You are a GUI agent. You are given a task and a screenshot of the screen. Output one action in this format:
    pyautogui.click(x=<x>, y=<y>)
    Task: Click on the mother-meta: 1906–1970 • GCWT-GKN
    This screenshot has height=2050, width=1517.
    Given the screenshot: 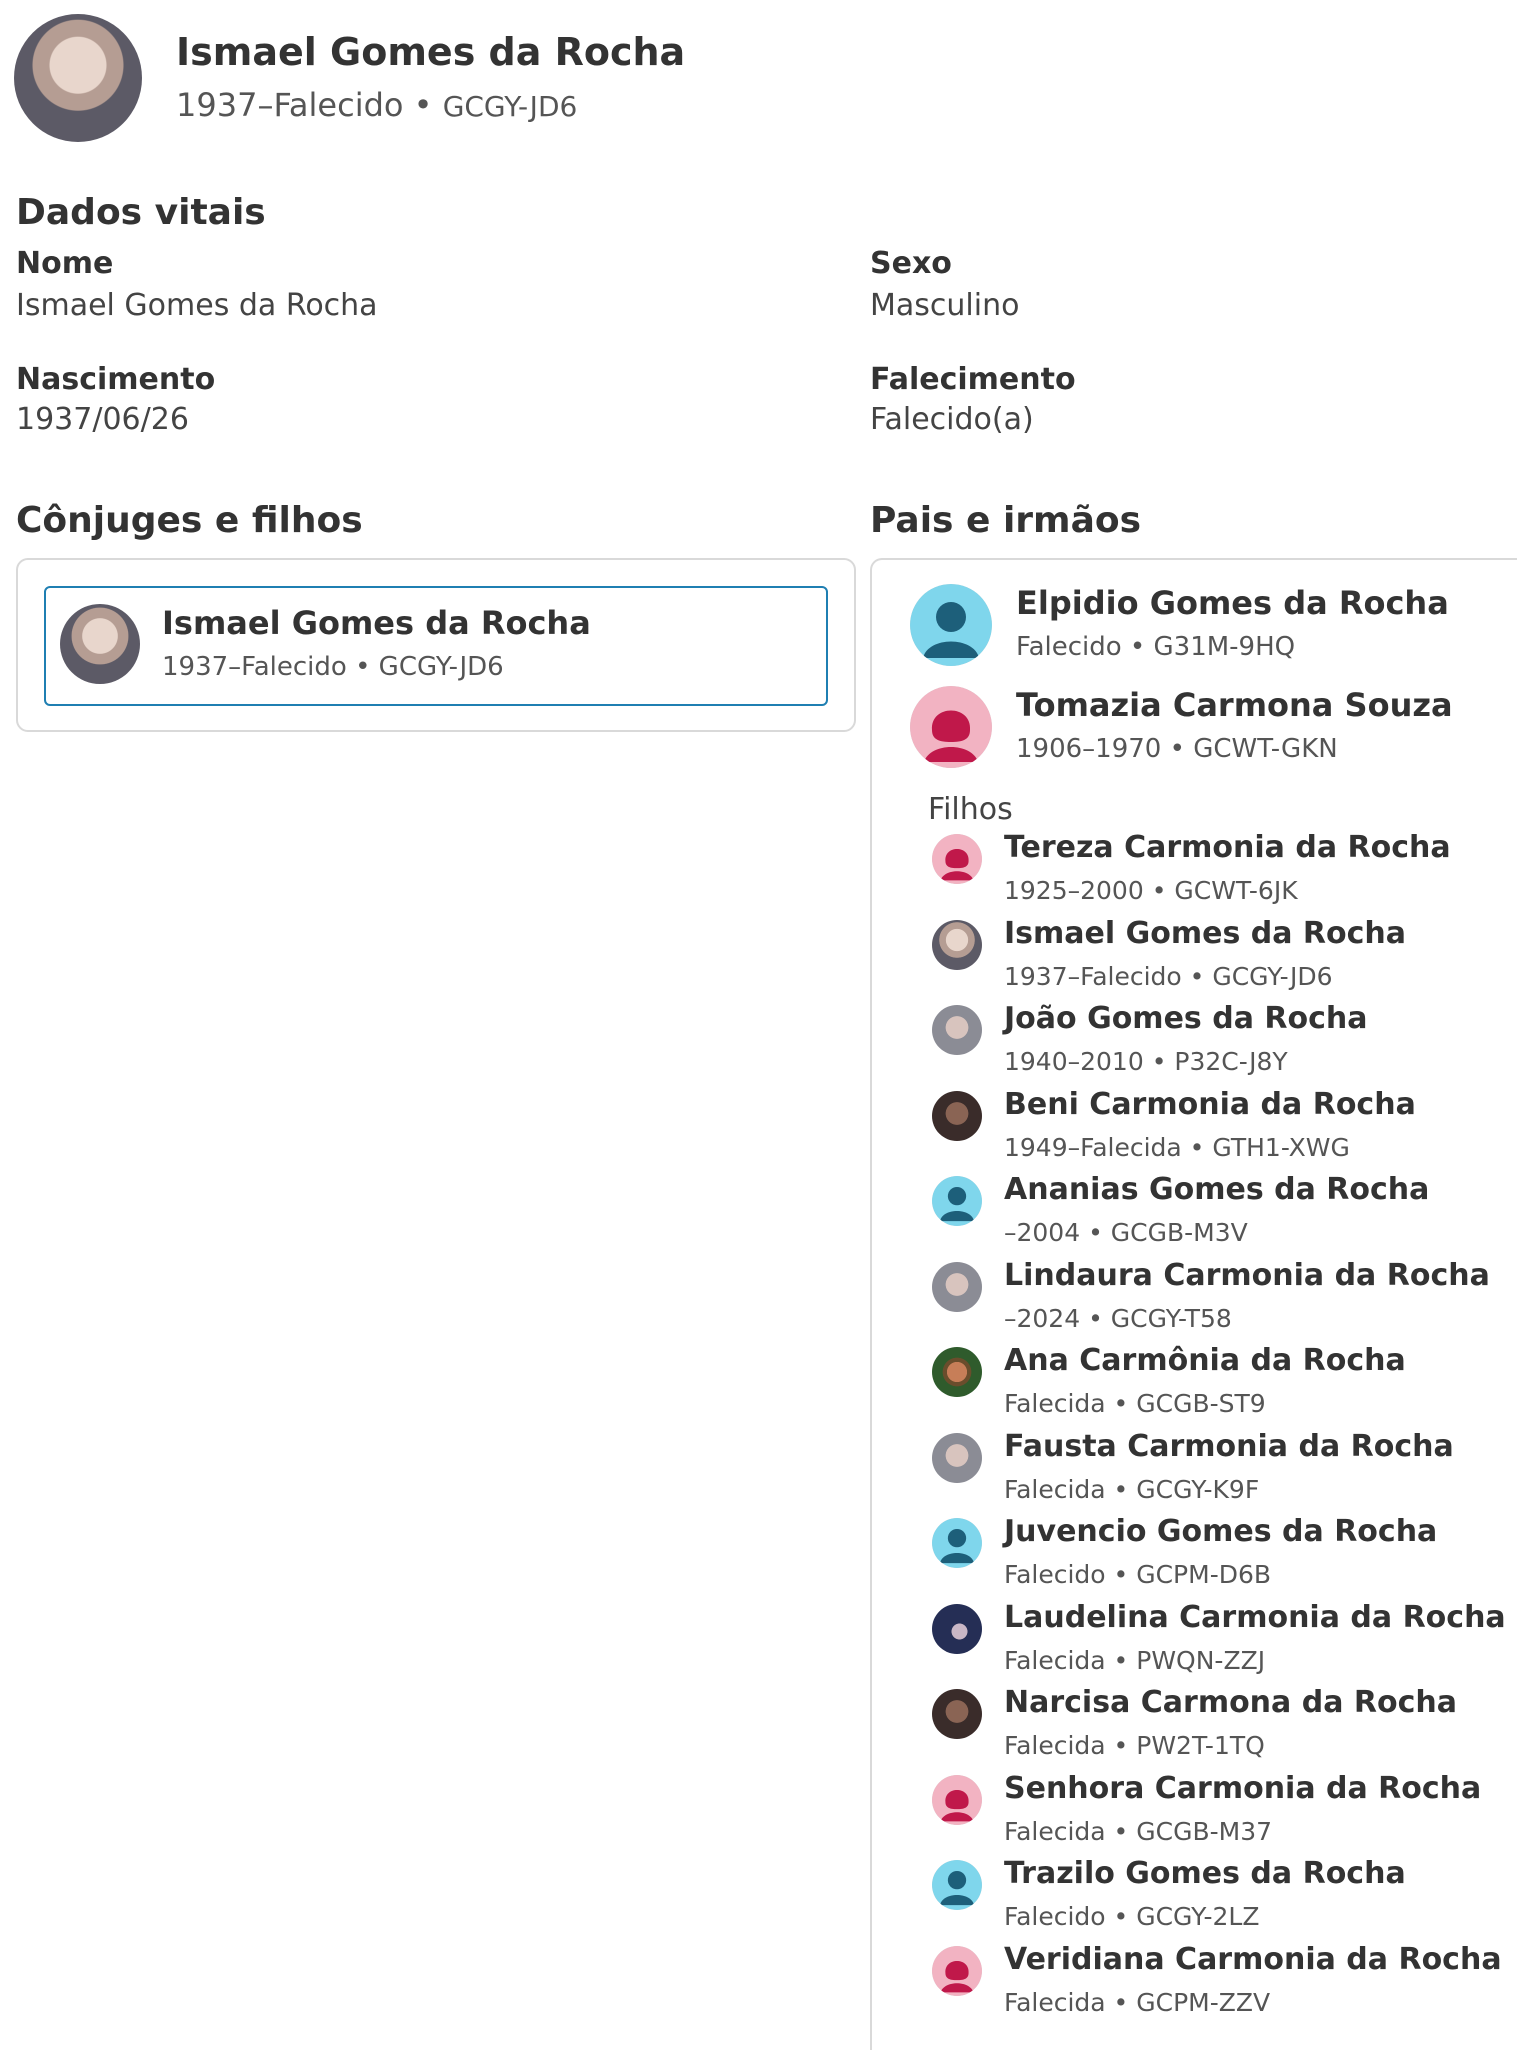 What is the action you would take?
    pyautogui.click(x=1177, y=749)
    